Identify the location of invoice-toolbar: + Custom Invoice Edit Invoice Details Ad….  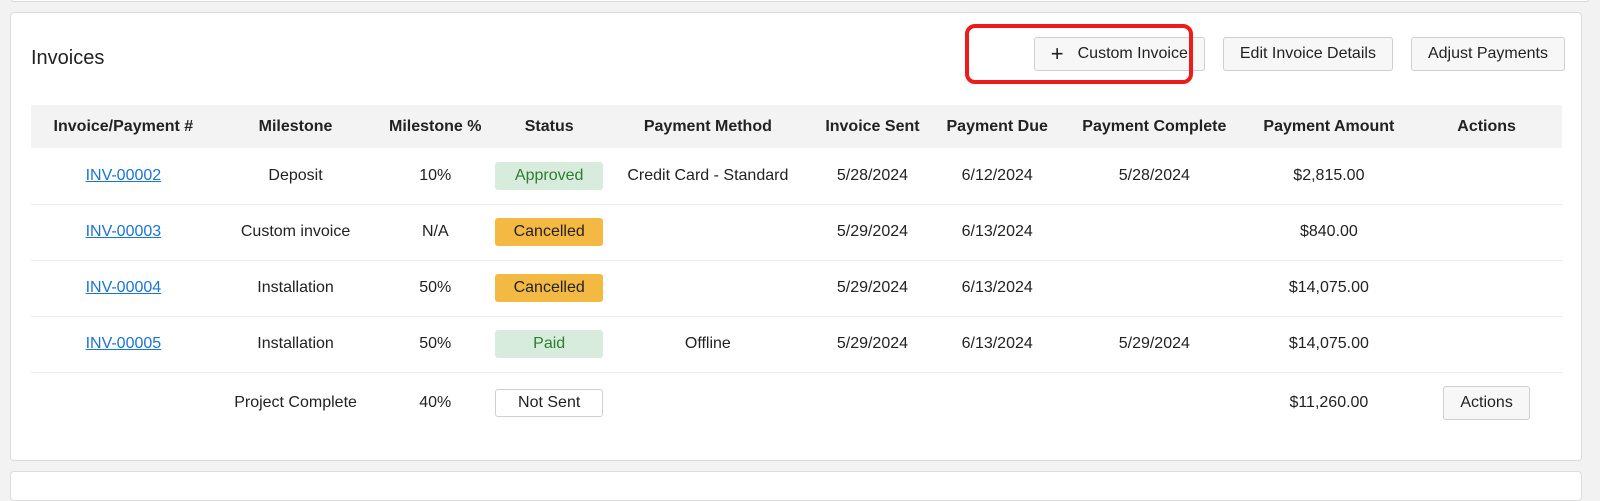
(1299, 54).